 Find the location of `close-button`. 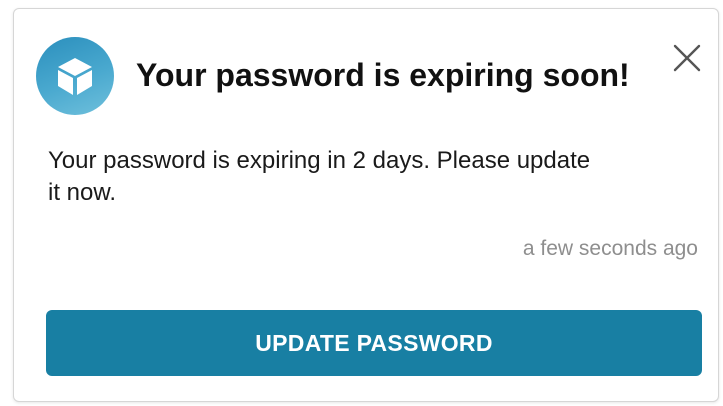

close-button is located at coordinates (687, 58).